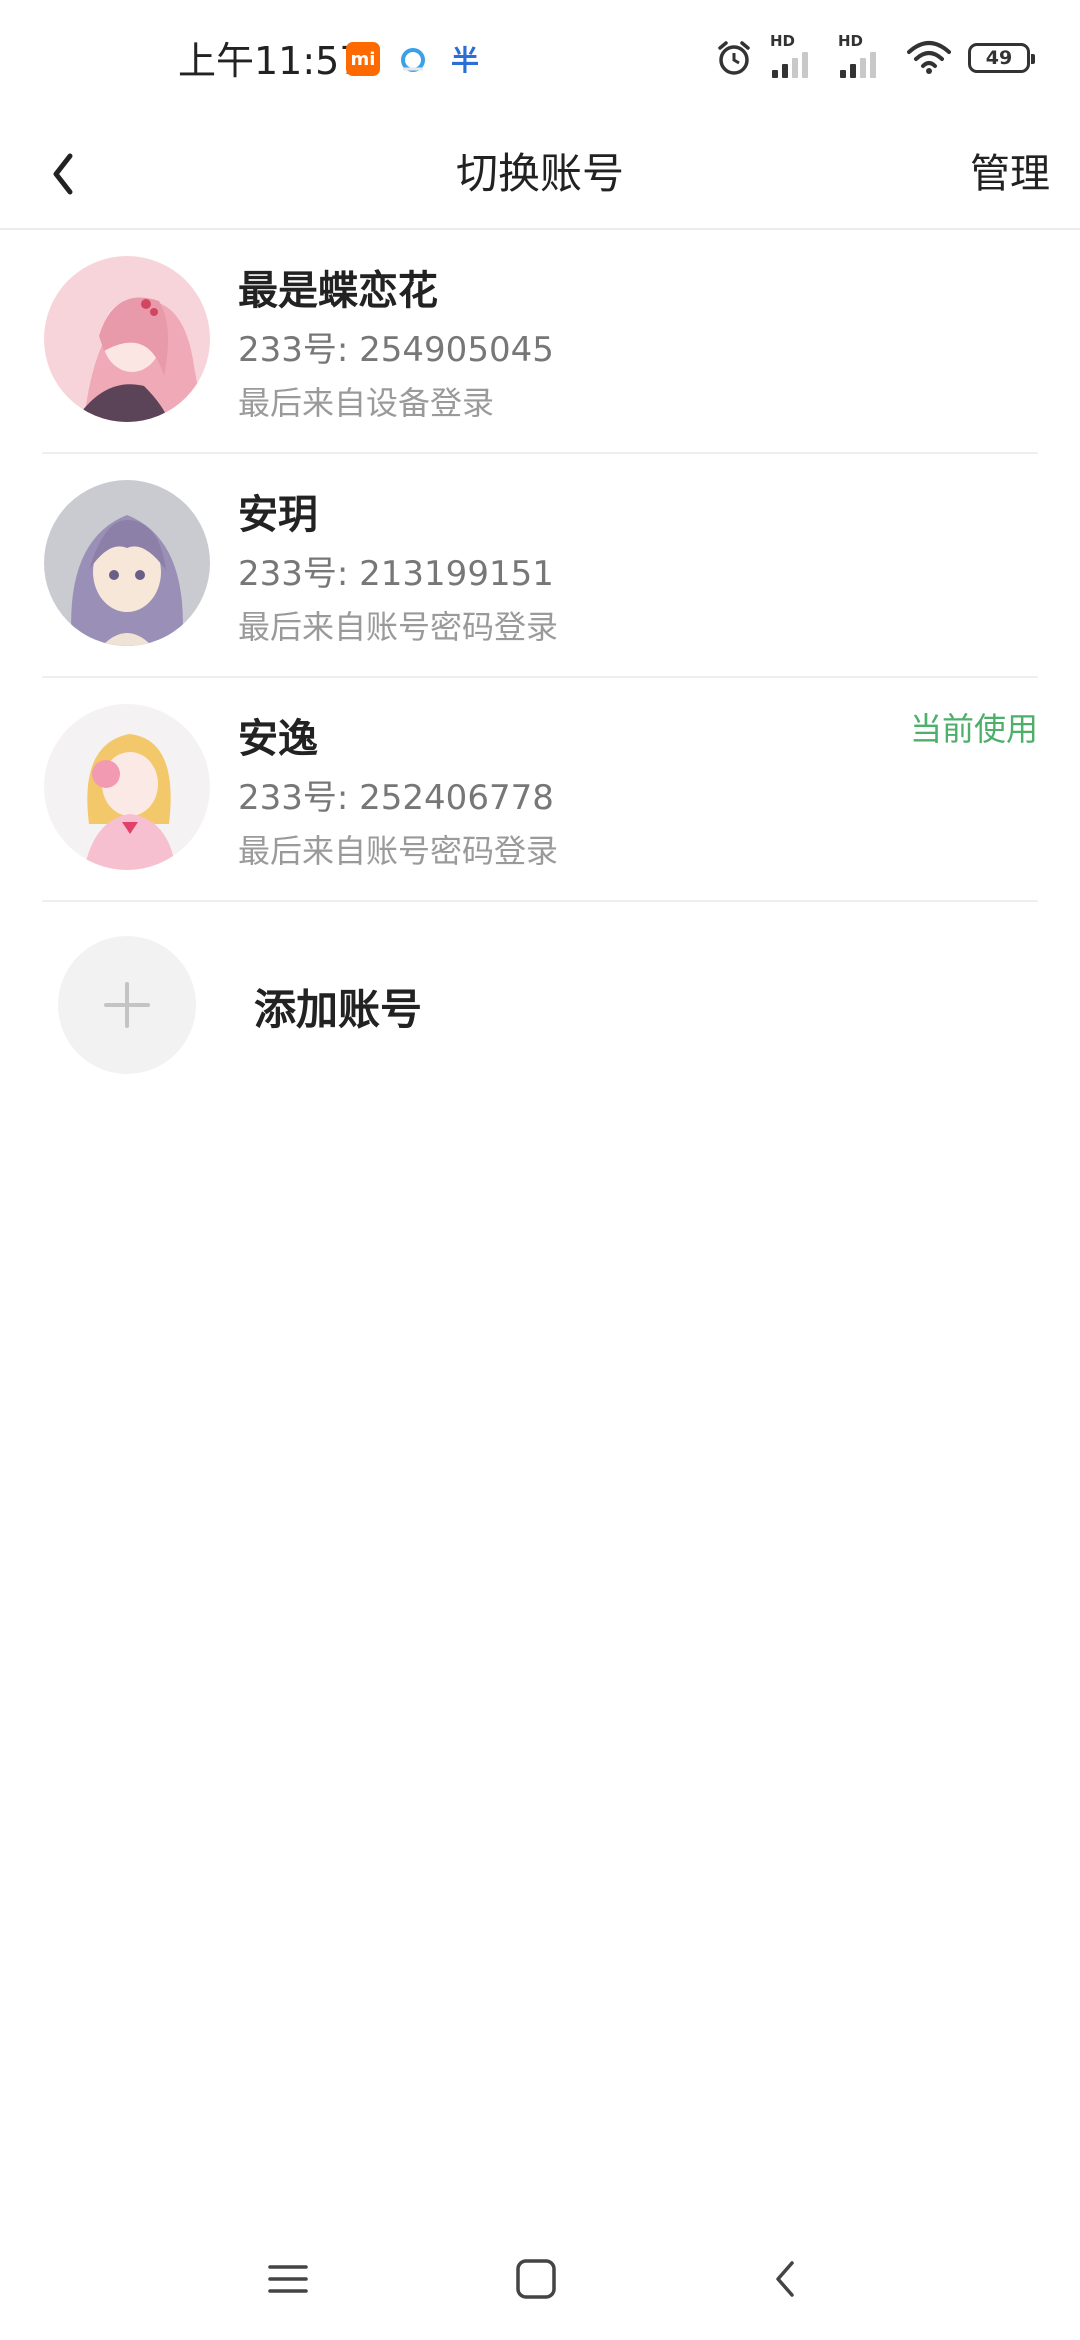 This screenshot has height=2340, width=1080. I want to click on status-icons: HD HD 49, so click(874, 56).